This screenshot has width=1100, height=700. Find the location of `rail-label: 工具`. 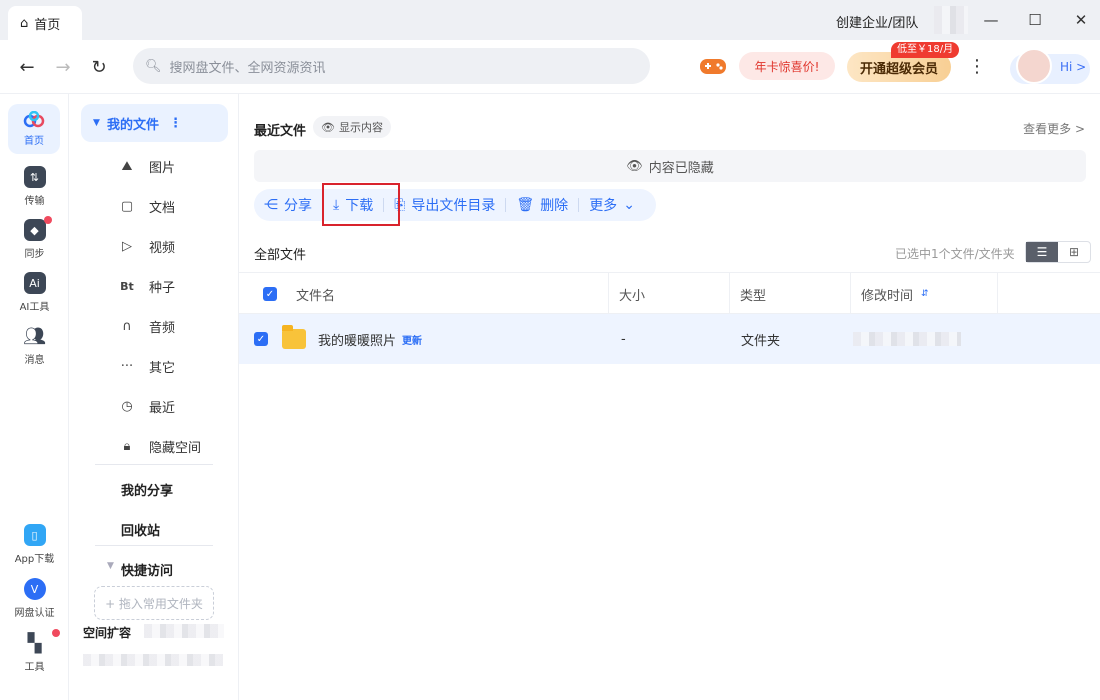

rail-label: 工具 is located at coordinates (34, 667).